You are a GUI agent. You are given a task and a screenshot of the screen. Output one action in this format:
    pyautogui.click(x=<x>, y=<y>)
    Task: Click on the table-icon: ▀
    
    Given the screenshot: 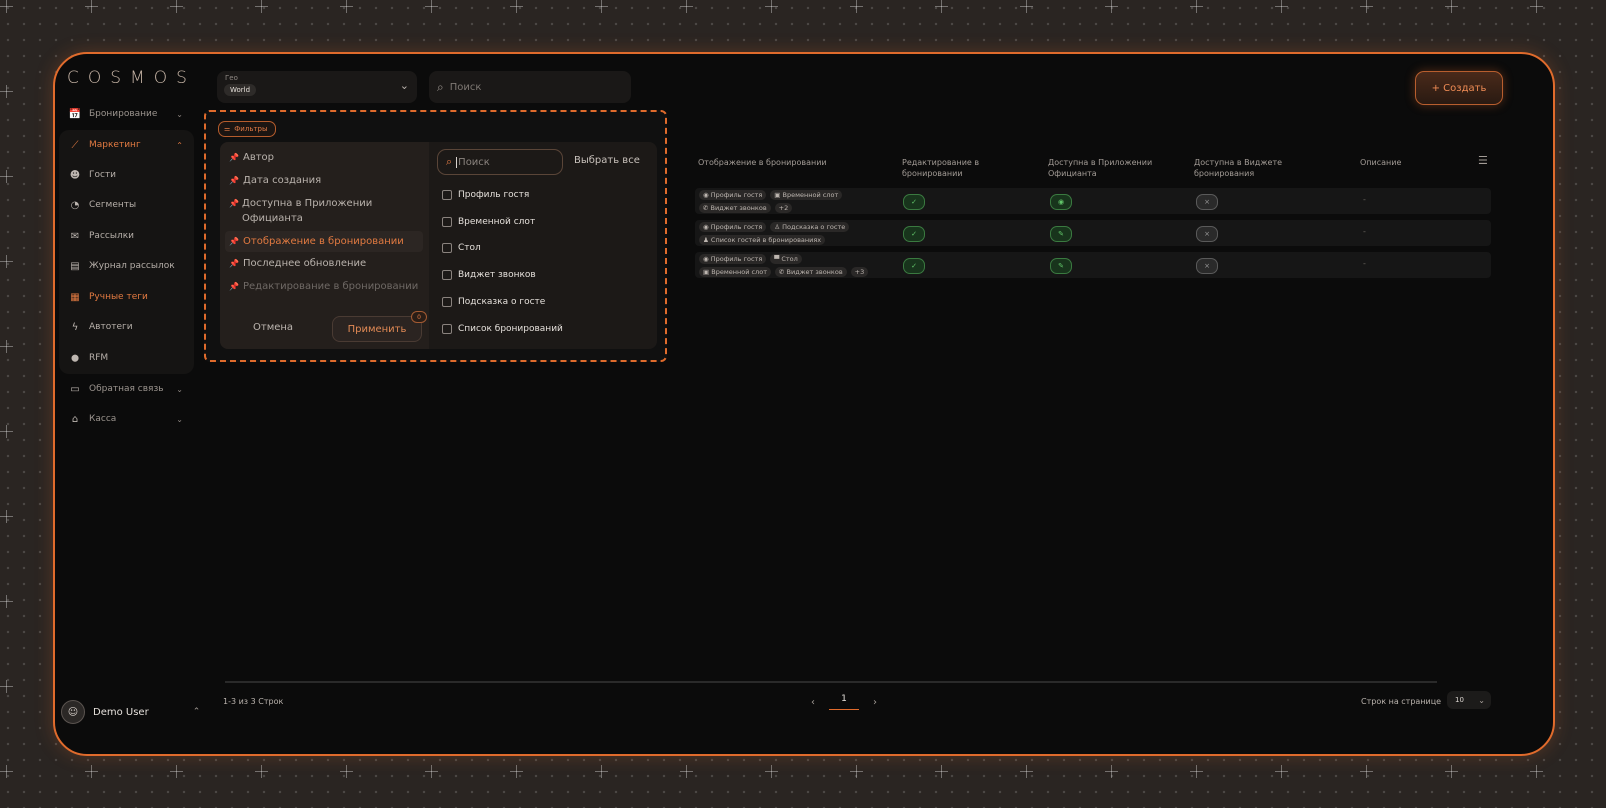 What is the action you would take?
    pyautogui.click(x=777, y=259)
    